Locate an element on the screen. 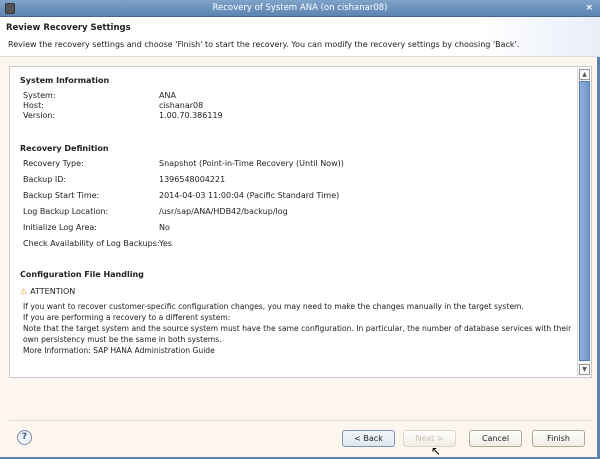 The height and width of the screenshot is (459, 600). mouse-cursor-icon: ↖ is located at coordinates (436, 451).